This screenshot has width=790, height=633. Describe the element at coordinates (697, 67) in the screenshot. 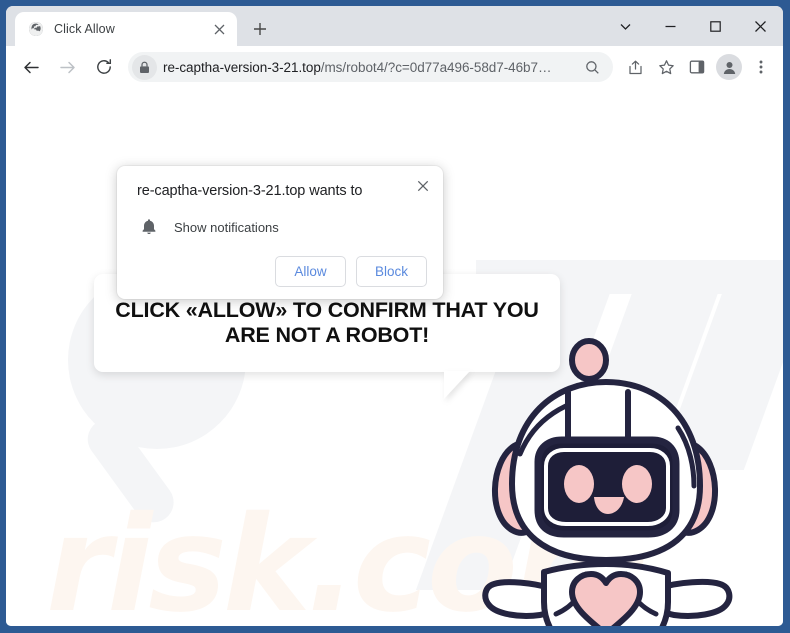

I see `side-panel-icon` at that location.